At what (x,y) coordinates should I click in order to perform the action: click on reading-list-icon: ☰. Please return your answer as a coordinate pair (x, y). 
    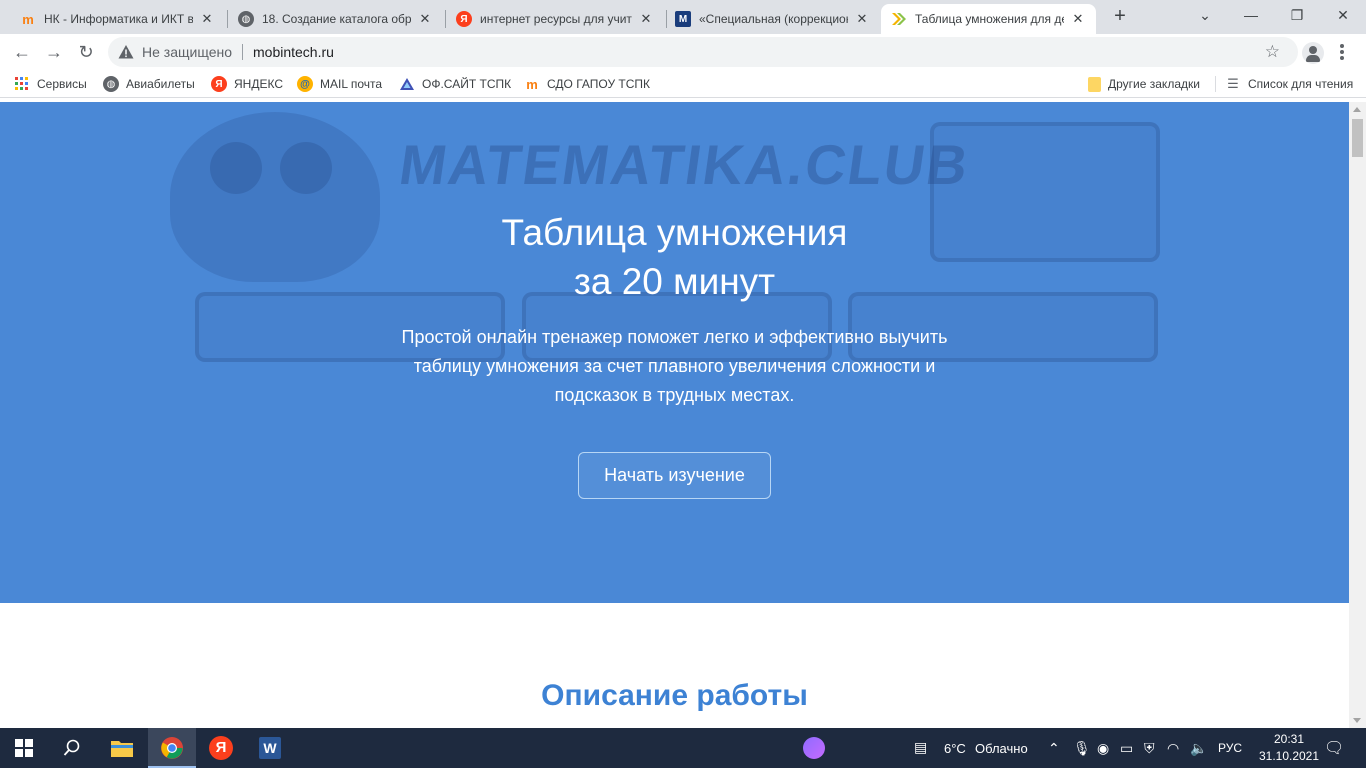
    Looking at the image, I should click on (1233, 83).